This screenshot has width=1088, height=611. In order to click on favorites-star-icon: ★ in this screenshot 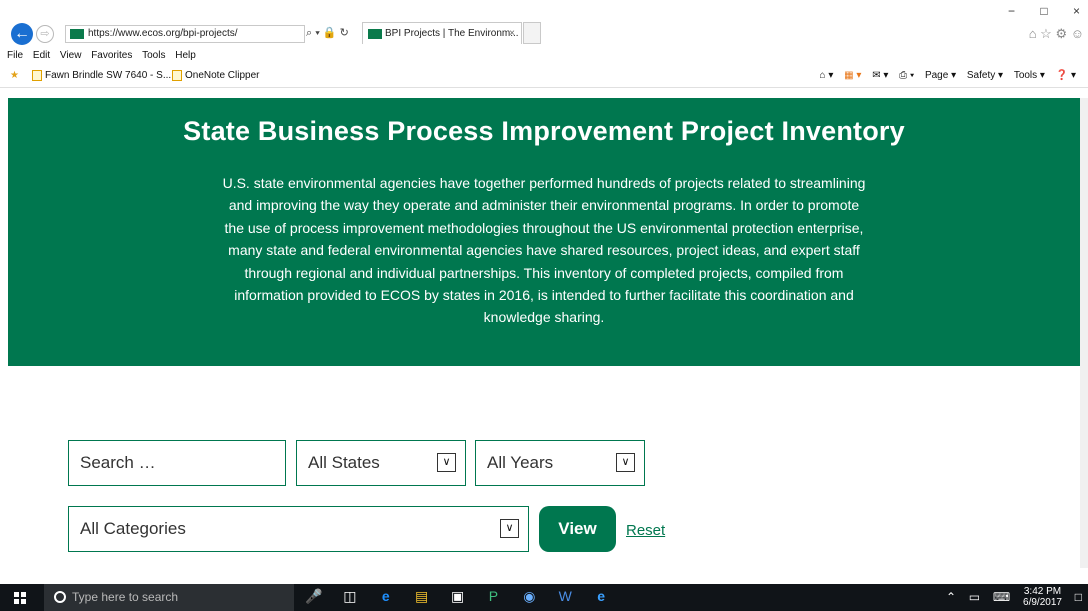, I will do `click(14, 75)`.